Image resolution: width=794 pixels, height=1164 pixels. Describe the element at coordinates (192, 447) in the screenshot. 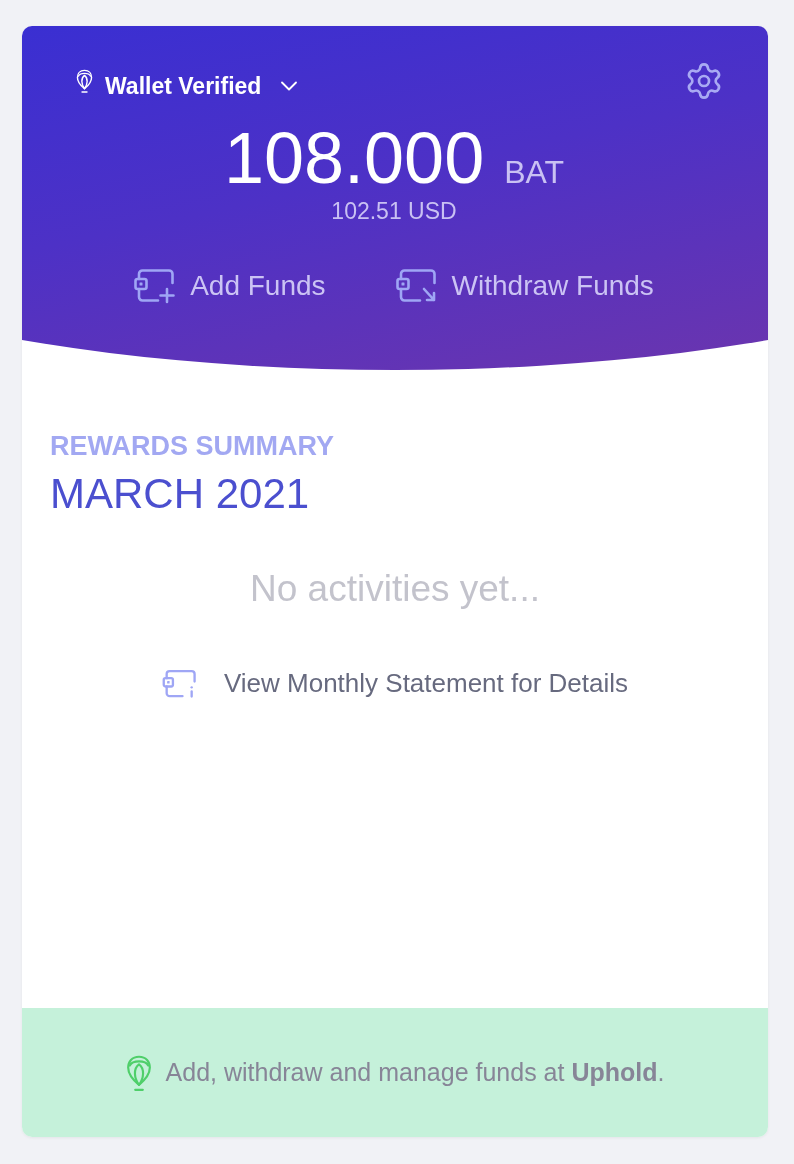

I see `section-heading: REWARDS SUMMARY` at that location.